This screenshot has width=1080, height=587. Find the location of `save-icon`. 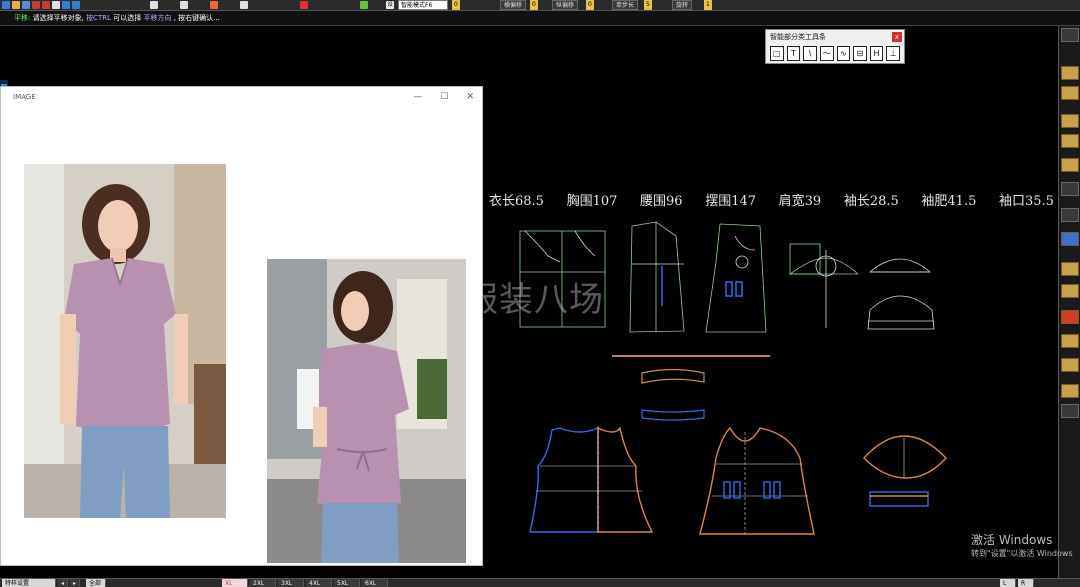

save-icon is located at coordinates (26, 5).